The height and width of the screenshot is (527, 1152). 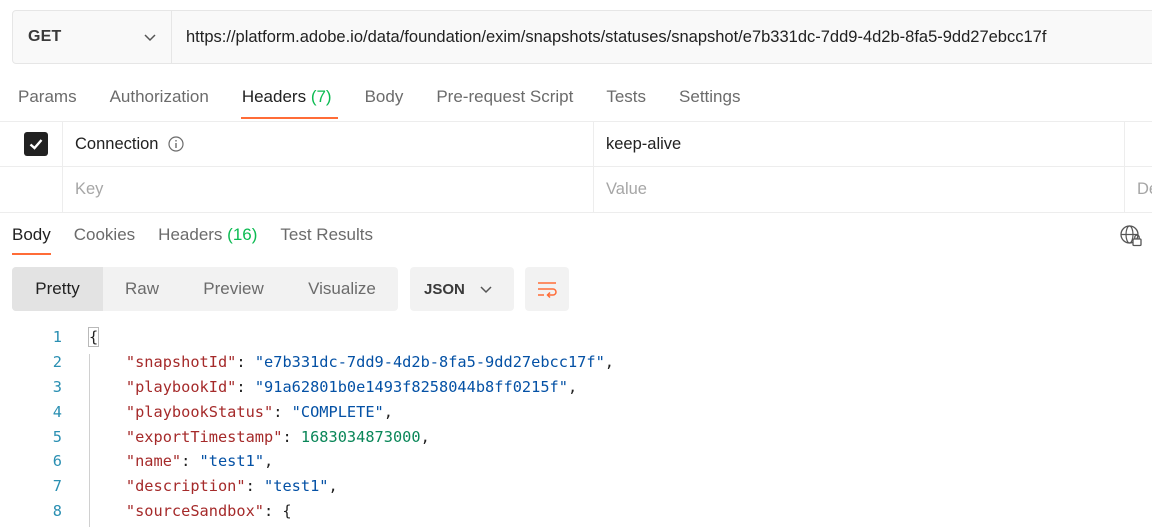 I want to click on code-line: 4 "playbookStatus": "COMPLETE",, so click(x=576, y=411).